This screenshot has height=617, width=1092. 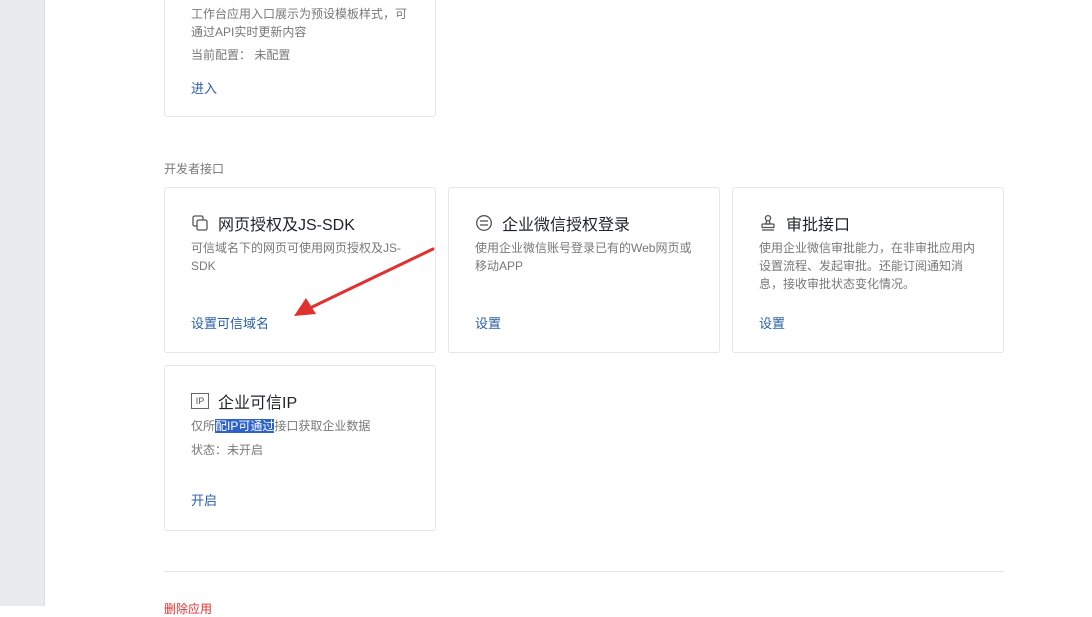 What do you see at coordinates (303, 55) in the screenshot?
I see `workbench-card-config: 当前配置： 未配置` at bounding box center [303, 55].